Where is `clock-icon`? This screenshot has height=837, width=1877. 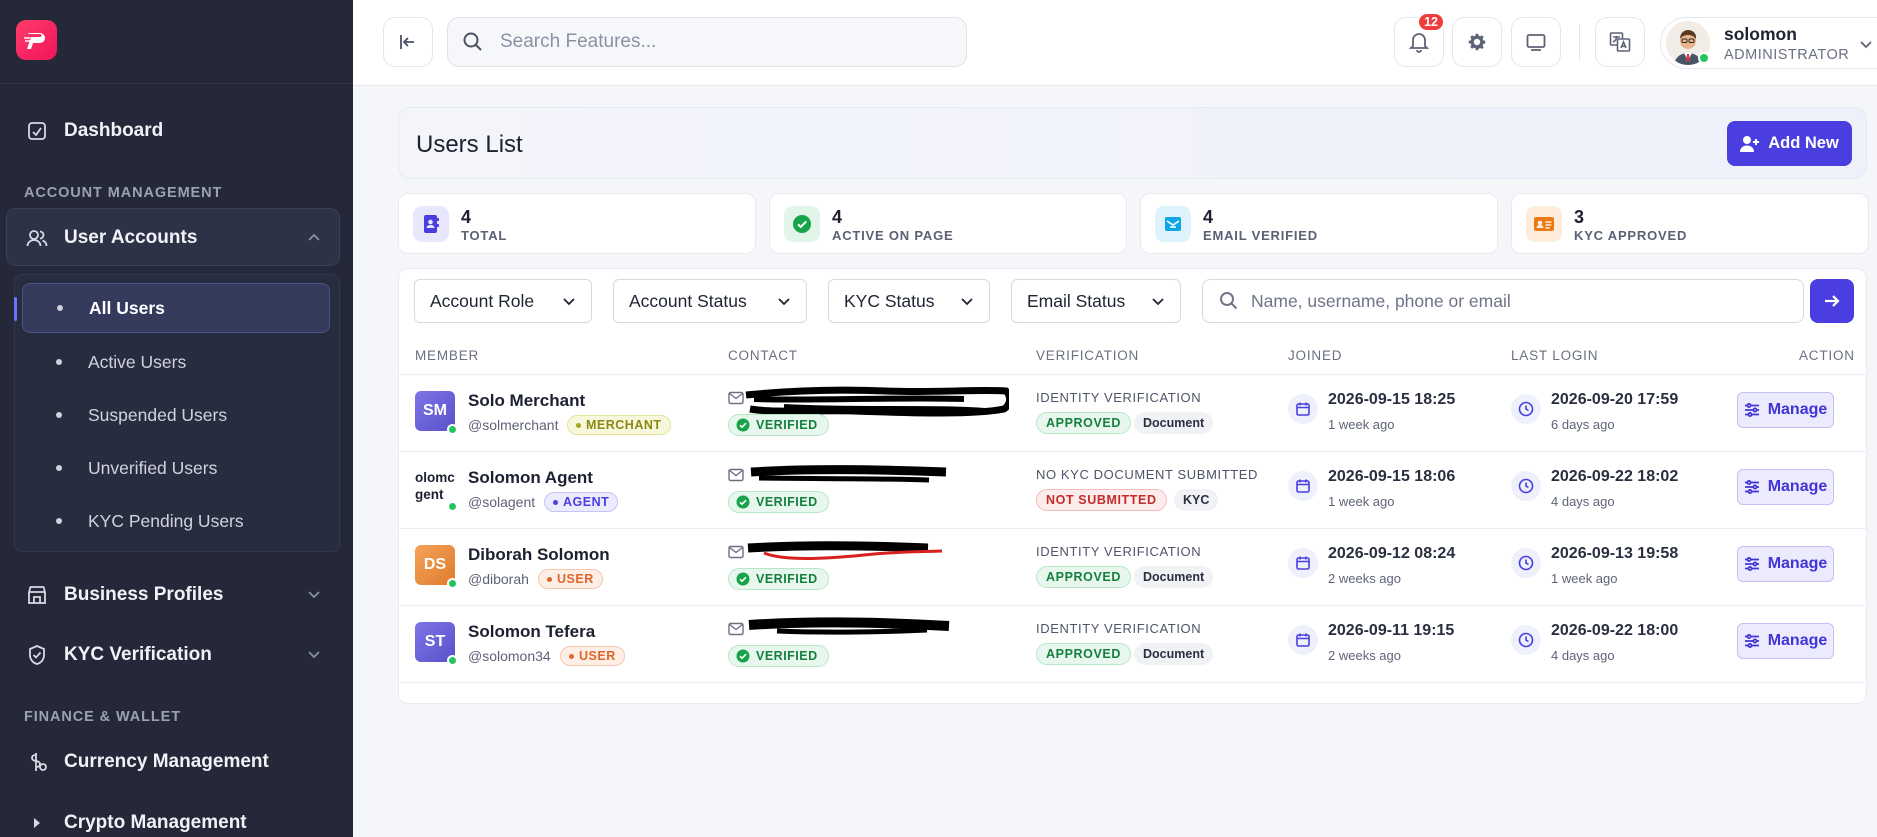 clock-icon is located at coordinates (1526, 486).